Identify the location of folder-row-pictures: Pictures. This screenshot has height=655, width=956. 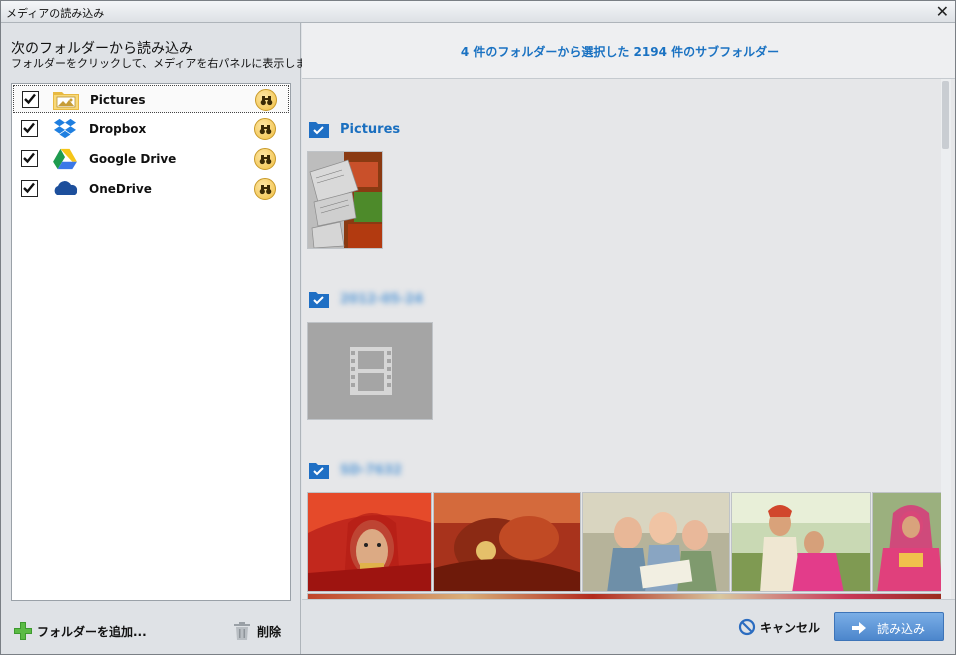
(151, 99).